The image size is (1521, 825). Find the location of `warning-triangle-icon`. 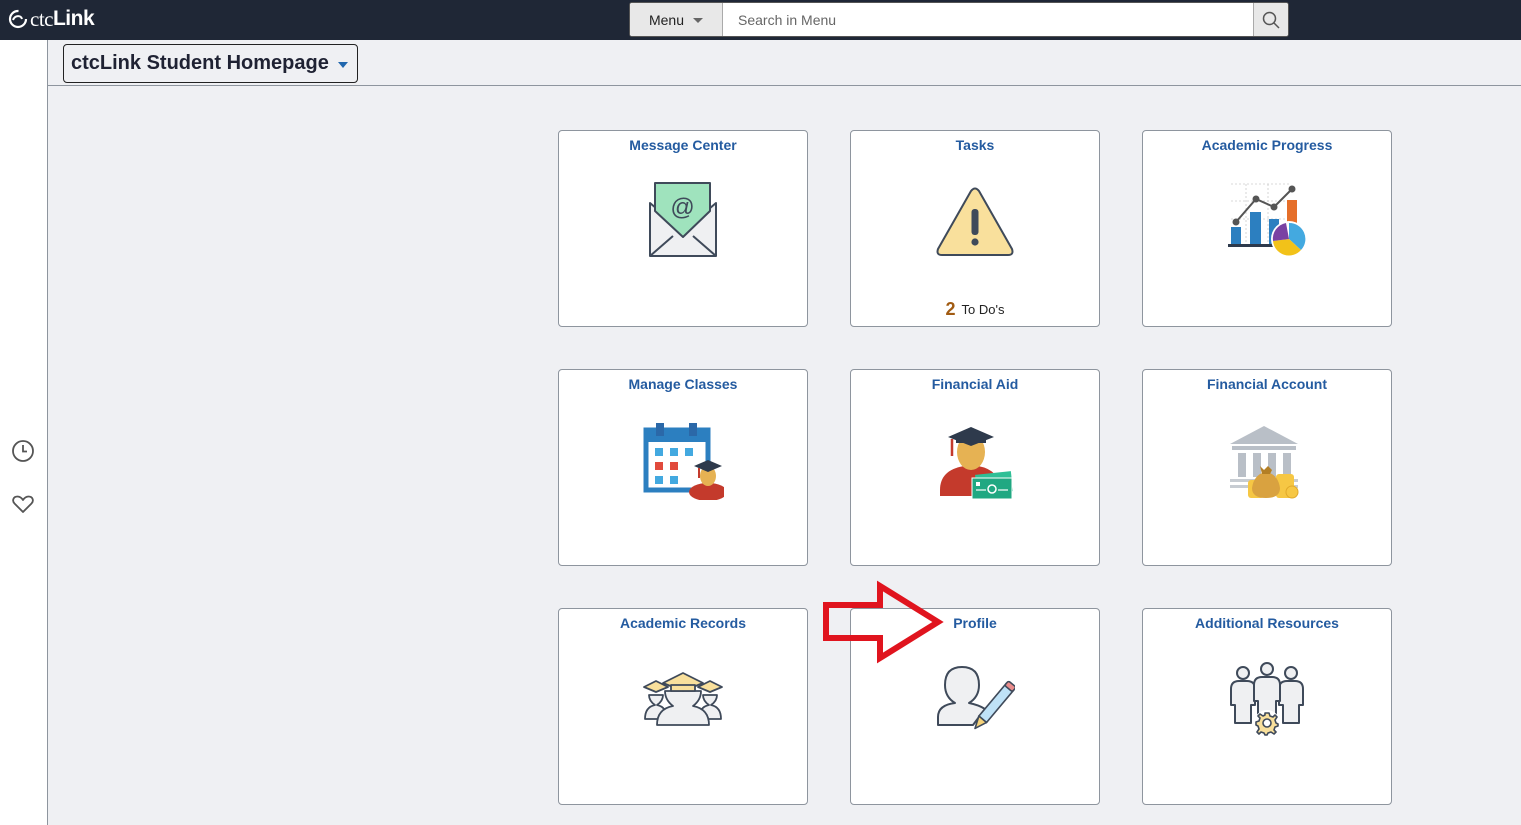

warning-triangle-icon is located at coordinates (975, 221).